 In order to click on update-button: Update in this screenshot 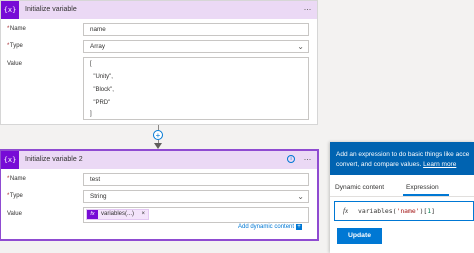, I will do `click(359, 236)`.